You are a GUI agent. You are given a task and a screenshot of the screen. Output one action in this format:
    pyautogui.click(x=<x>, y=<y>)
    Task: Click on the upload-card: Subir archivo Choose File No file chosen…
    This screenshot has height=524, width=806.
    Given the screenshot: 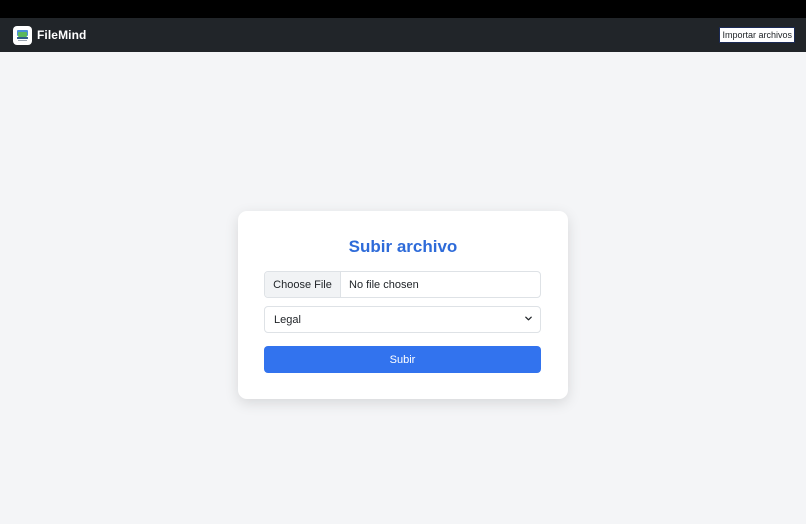 What is the action you would take?
    pyautogui.click(x=403, y=305)
    